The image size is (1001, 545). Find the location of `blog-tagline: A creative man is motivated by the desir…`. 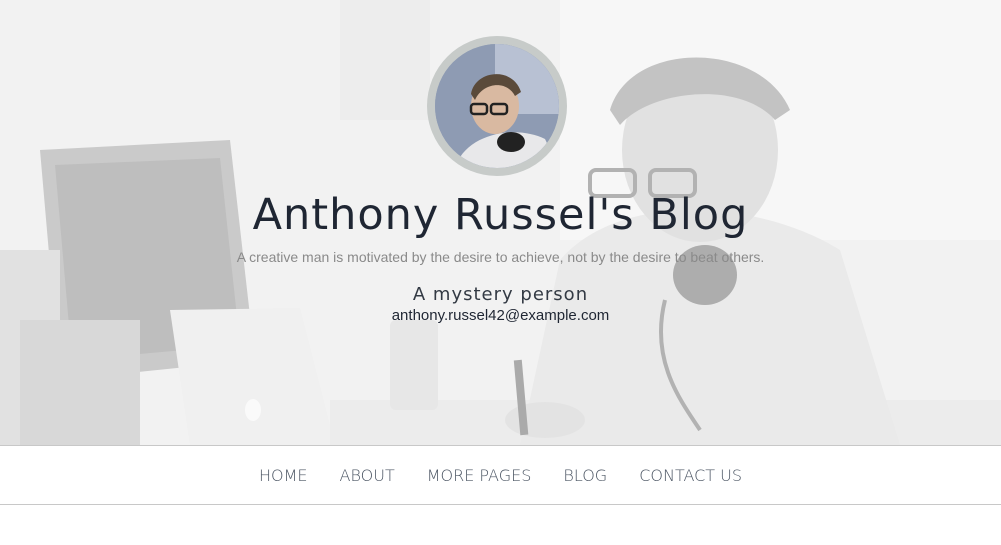

blog-tagline: A creative man is motivated by the desir… is located at coordinates (500, 257).